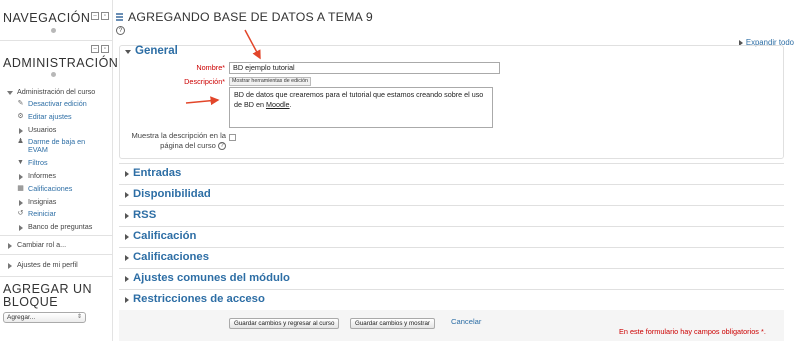  What do you see at coordinates (151, 51) in the screenshot?
I see `general-section-toggle: General` at bounding box center [151, 51].